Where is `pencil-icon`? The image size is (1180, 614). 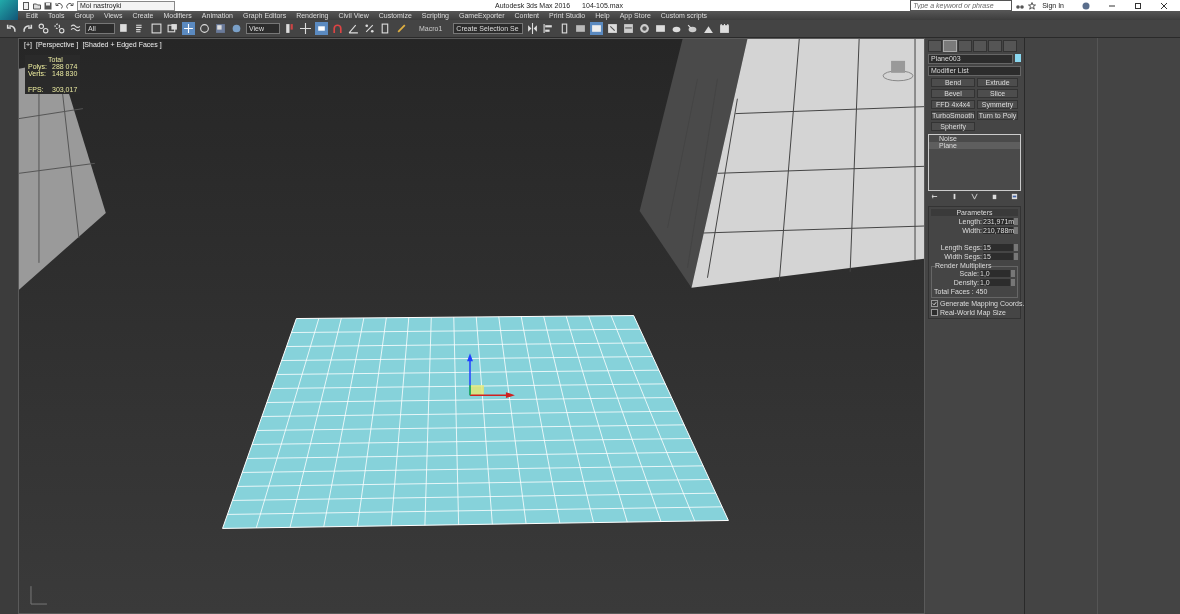 pencil-icon is located at coordinates (401, 28).